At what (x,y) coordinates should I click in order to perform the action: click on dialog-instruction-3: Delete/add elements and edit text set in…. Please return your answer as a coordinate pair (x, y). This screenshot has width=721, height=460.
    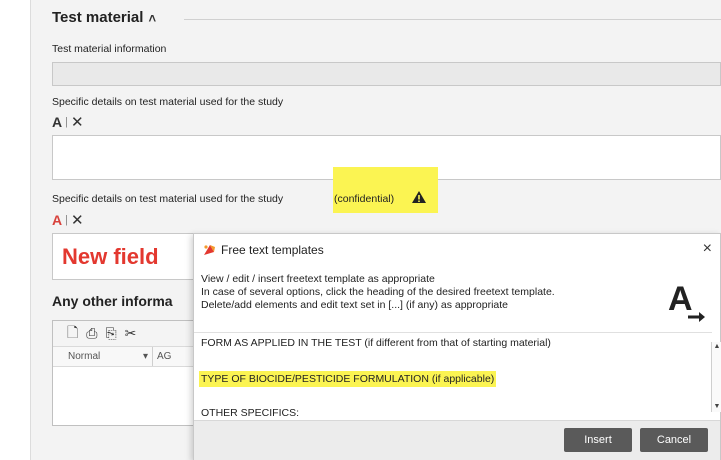
    Looking at the image, I should click on (355, 305).